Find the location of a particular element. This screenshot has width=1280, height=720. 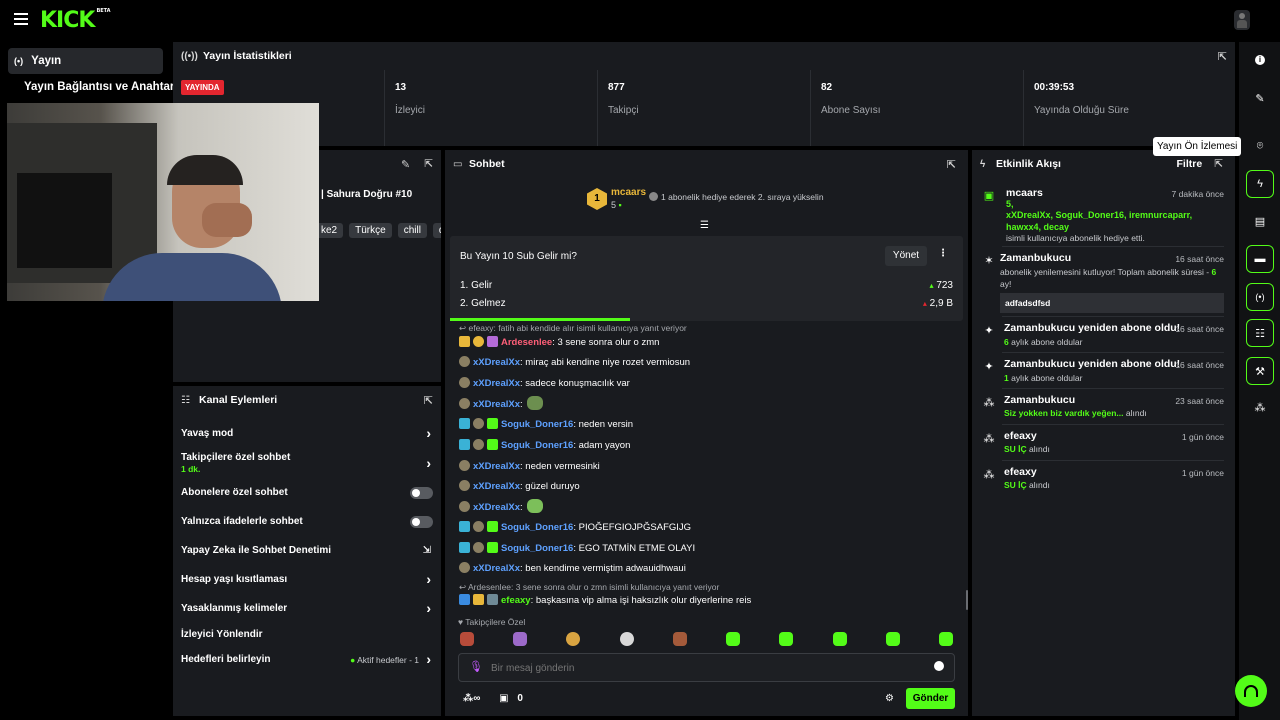

poll-value: 723 is located at coordinates (944, 285).